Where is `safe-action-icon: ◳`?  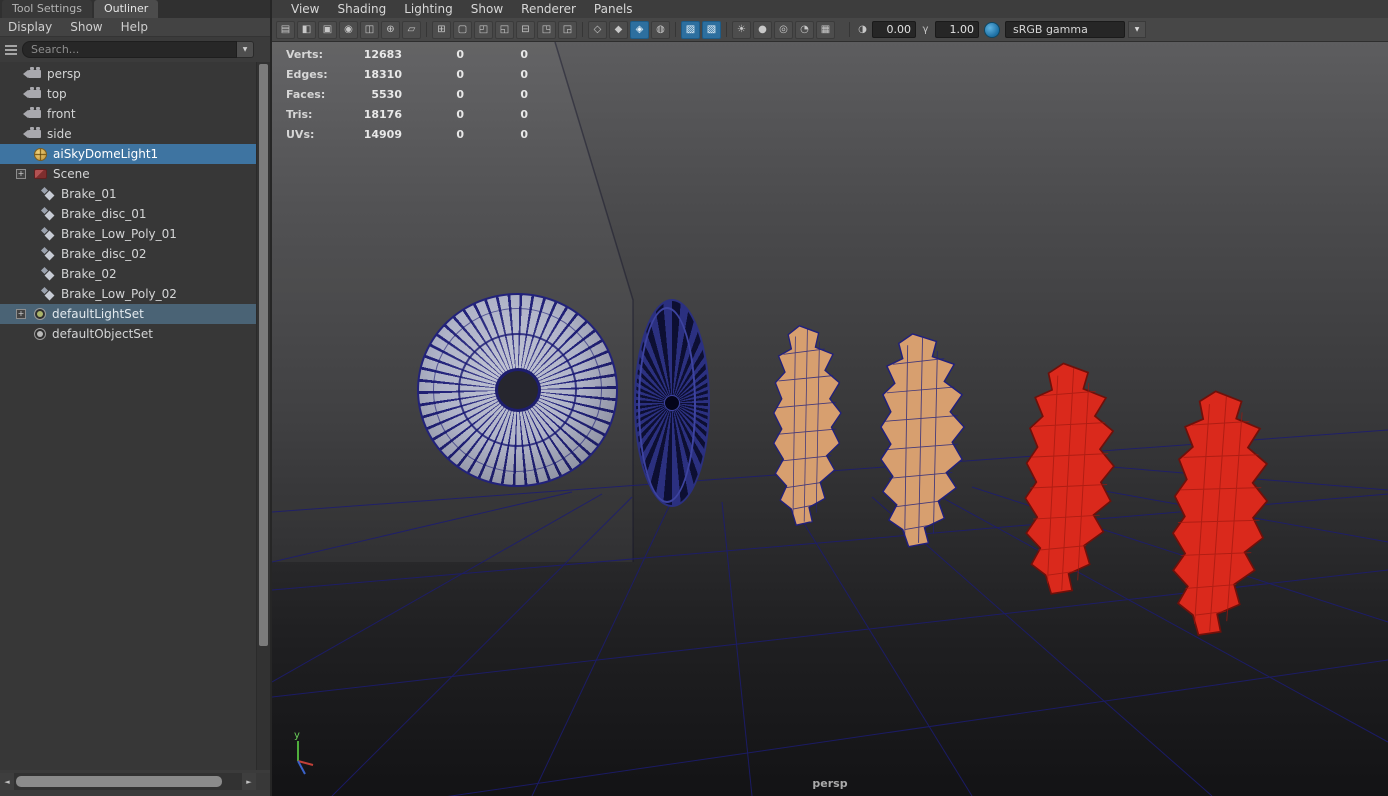
safe-action-icon: ◳ is located at coordinates (546, 29).